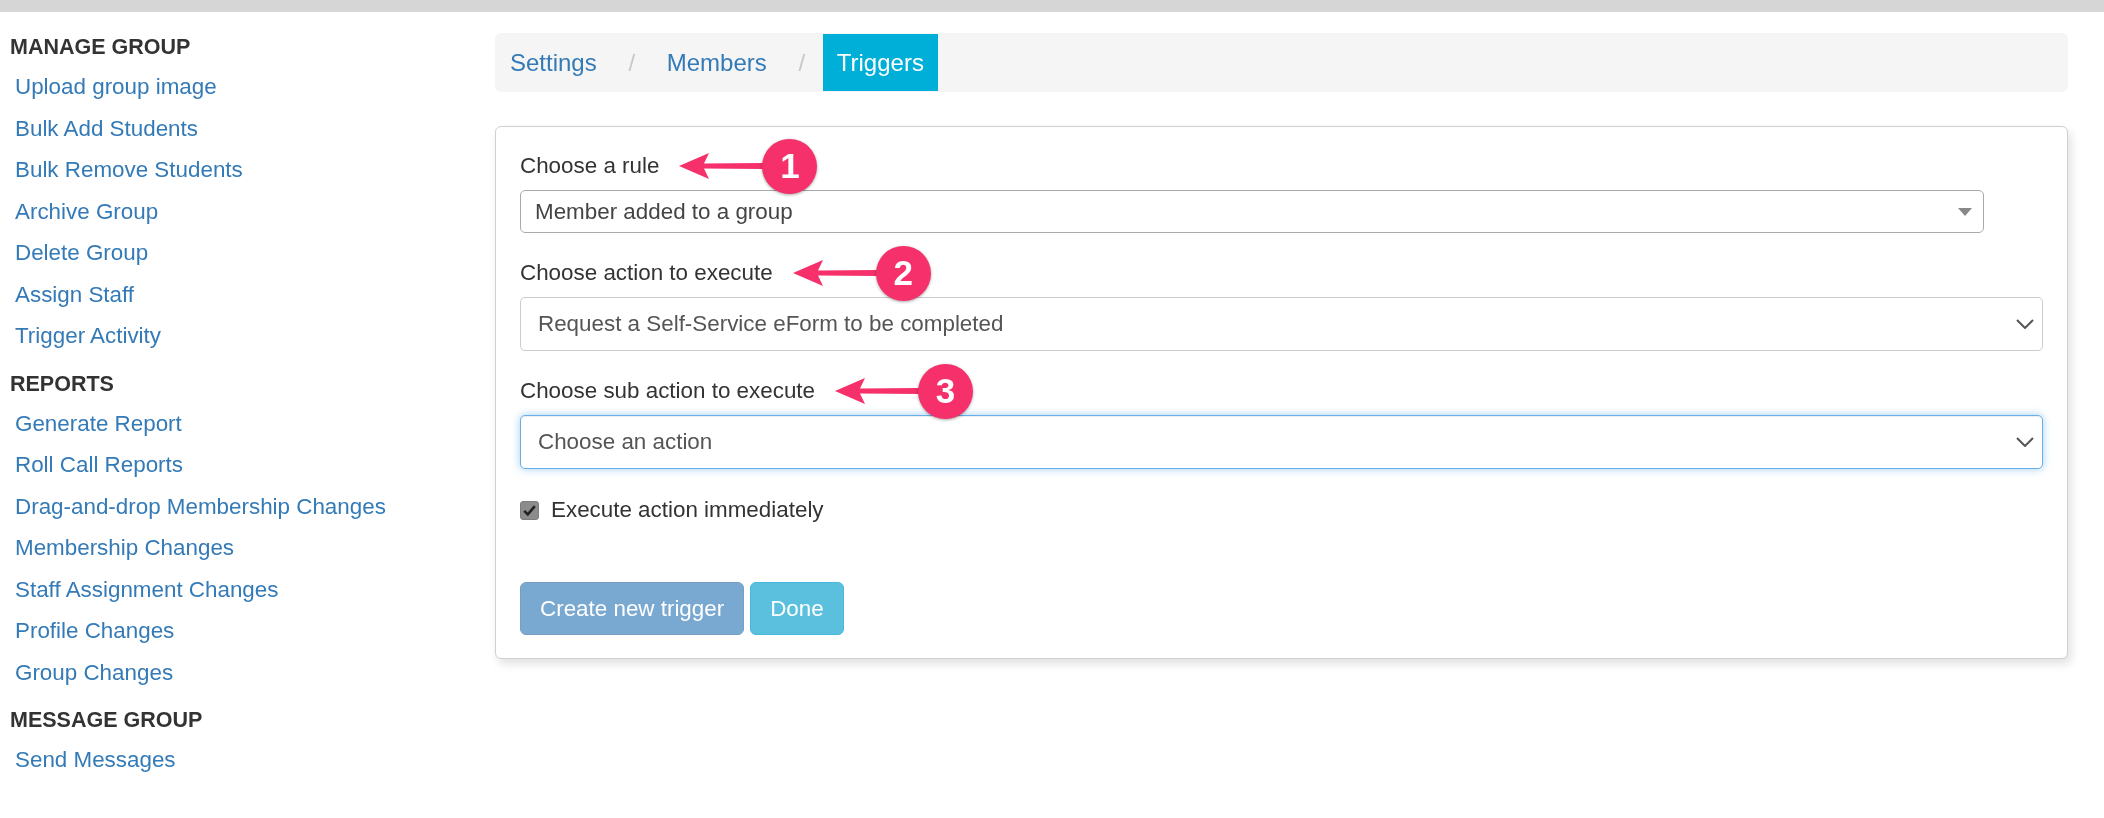 Image resolution: width=2104 pixels, height=818 pixels. Describe the element at coordinates (92, 672) in the screenshot. I see `sidebar-link: Group Changes` at that location.